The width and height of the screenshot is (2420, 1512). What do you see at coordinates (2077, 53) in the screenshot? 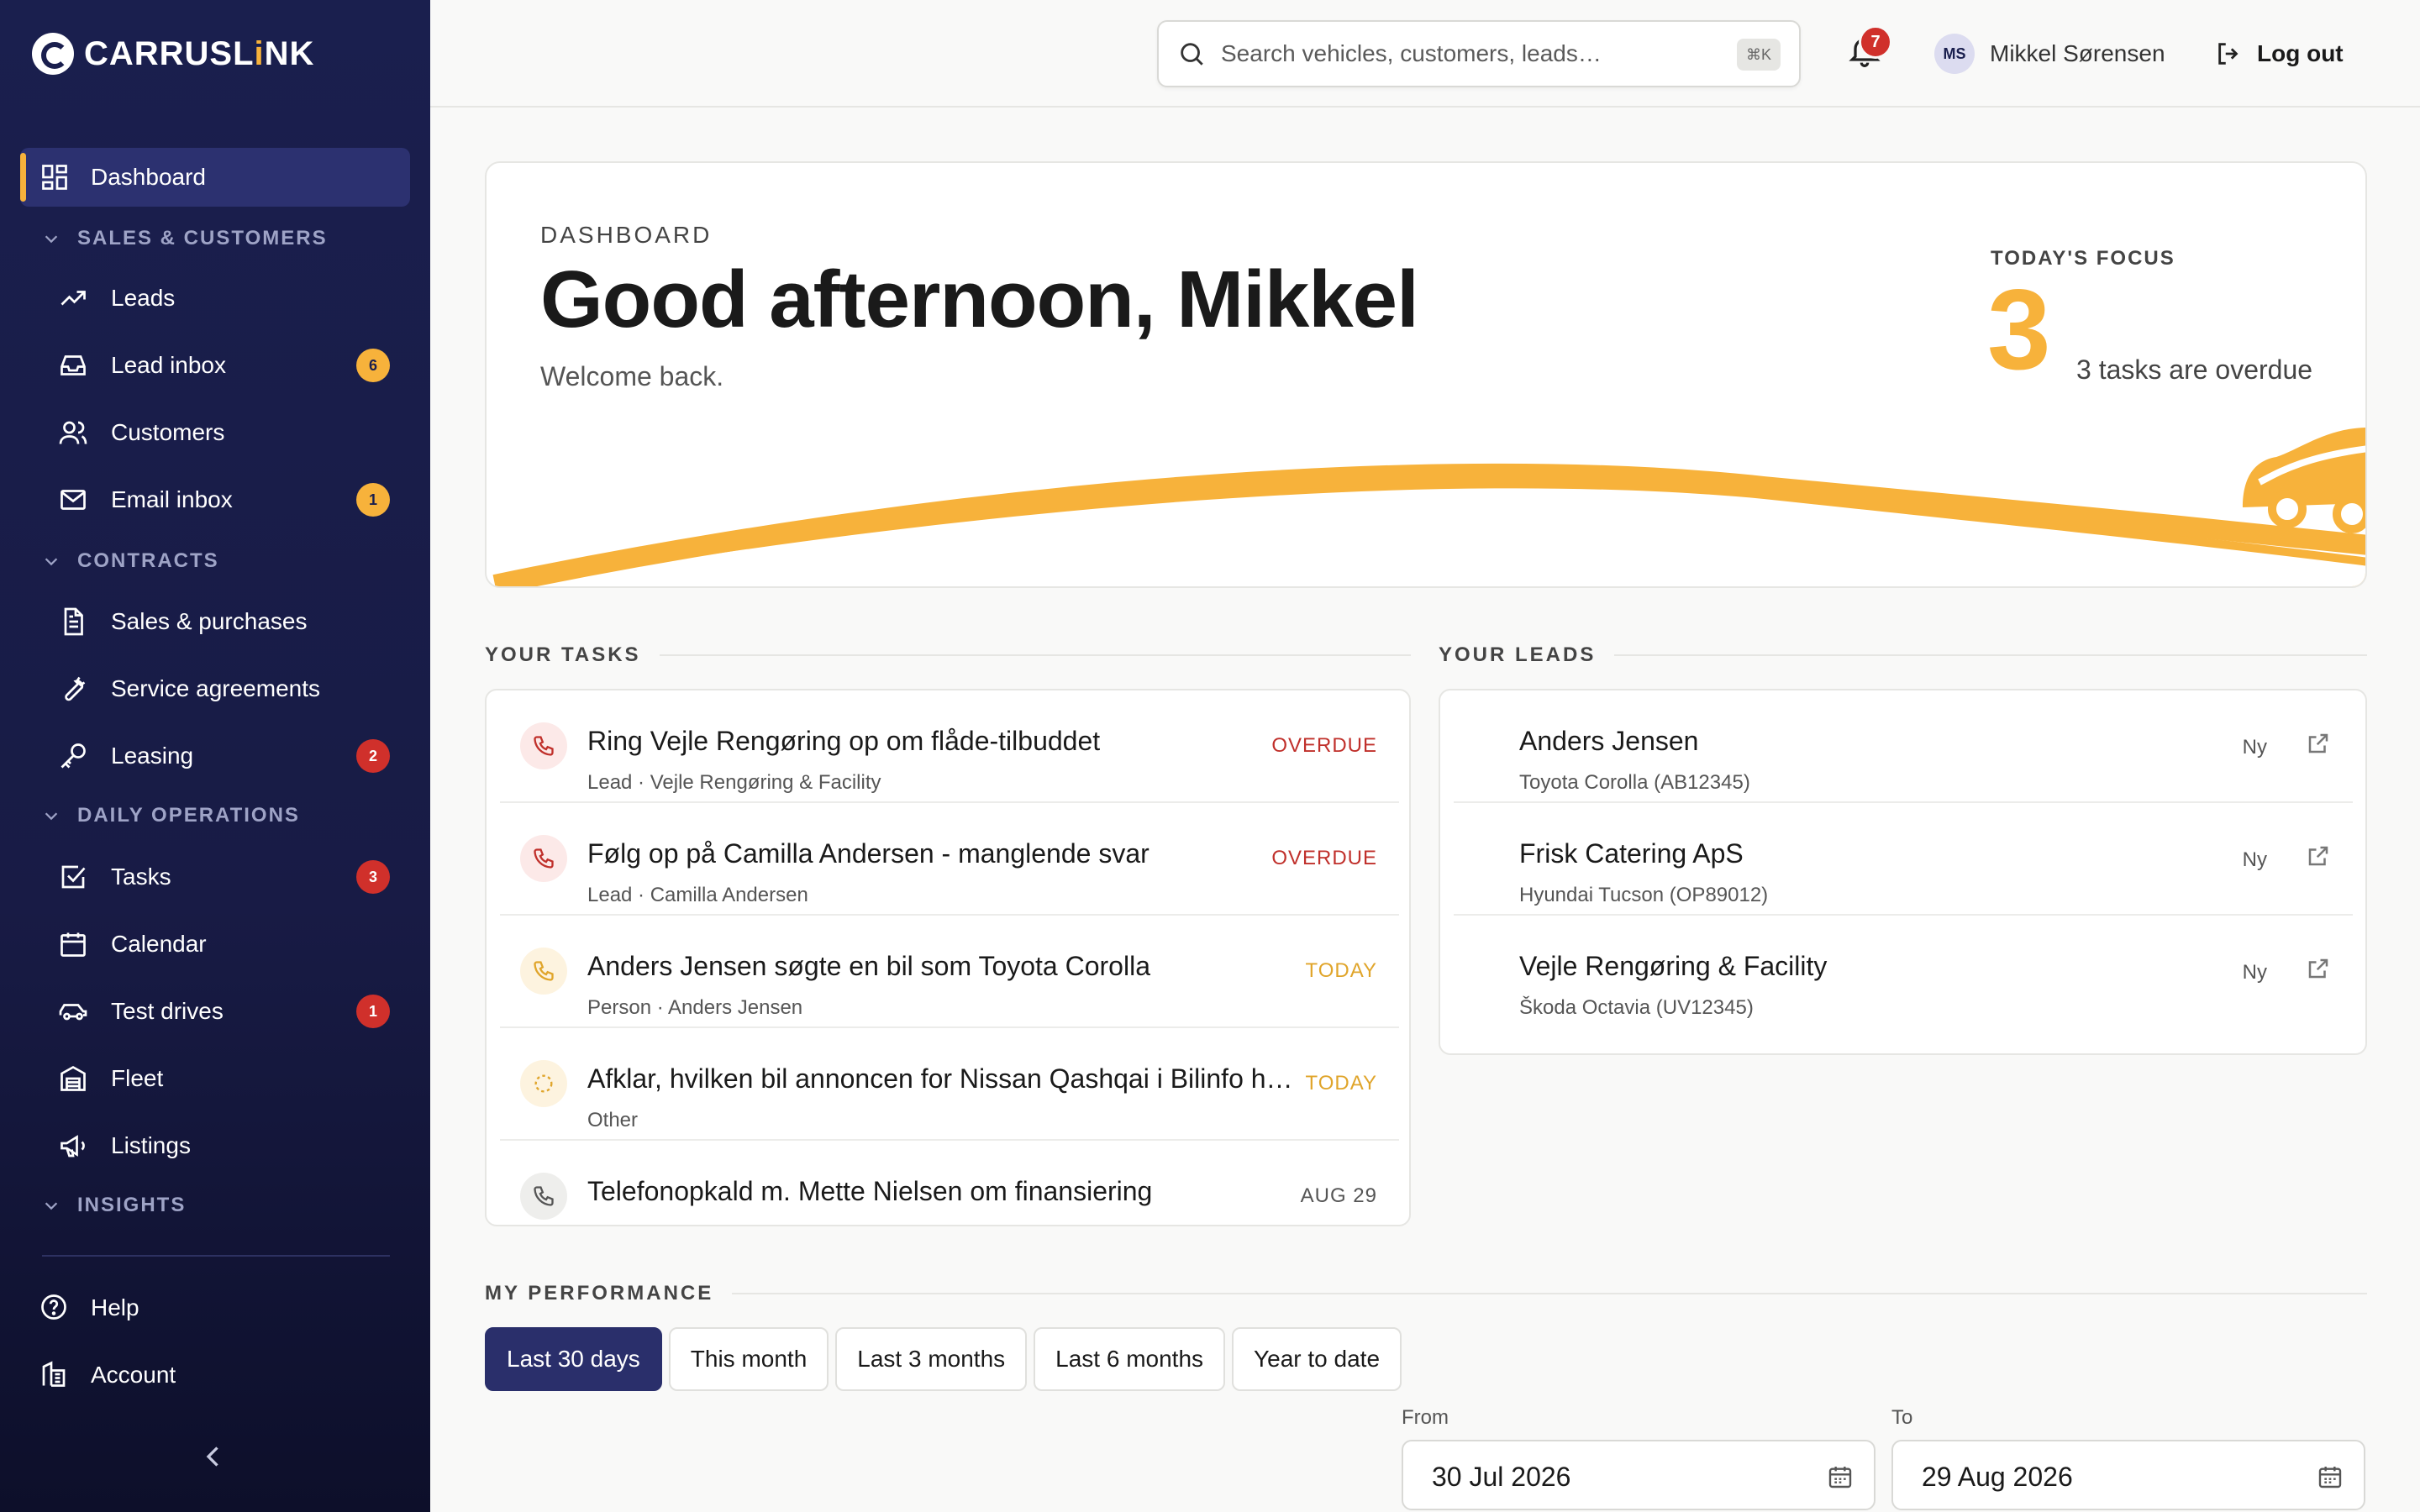
I see `user-name: Mikkel Sørensen` at bounding box center [2077, 53].